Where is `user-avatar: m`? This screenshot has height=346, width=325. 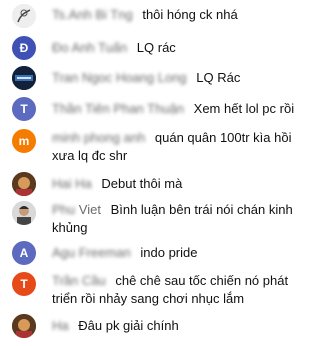
user-avatar: m is located at coordinates (24, 141).